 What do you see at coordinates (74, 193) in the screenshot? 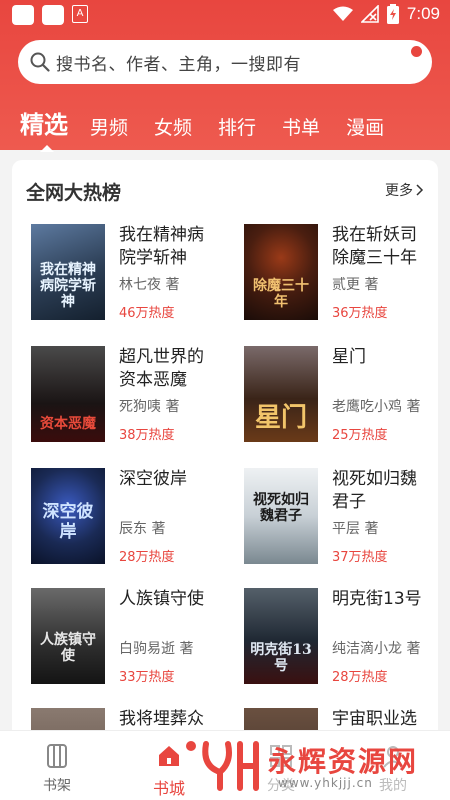
I see `section-title: 全网大热榜` at bounding box center [74, 193].